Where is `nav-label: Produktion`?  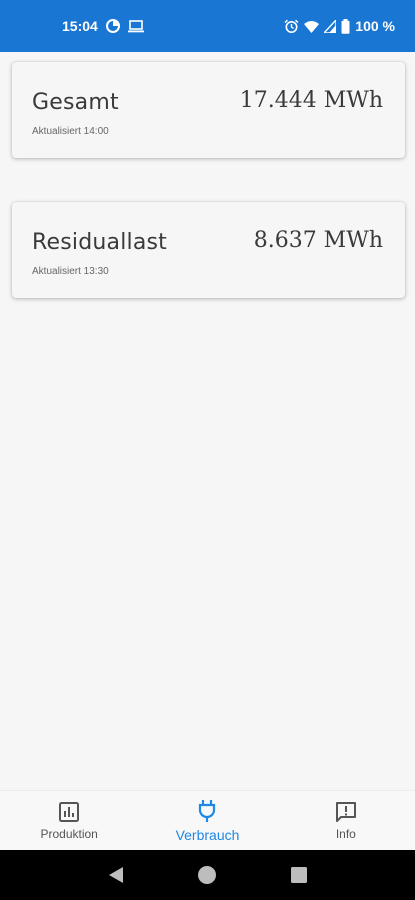
nav-label: Produktion is located at coordinates (69, 833).